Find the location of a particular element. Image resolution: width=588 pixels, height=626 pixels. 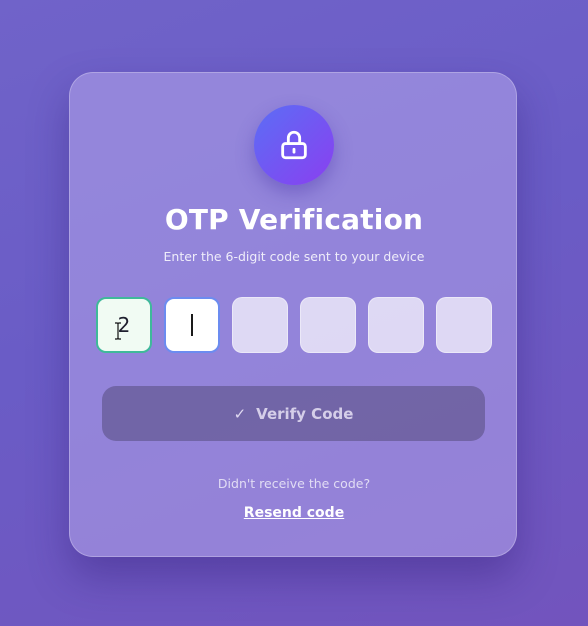

verify-code-button: ✓ Verify Code is located at coordinates (293, 413).